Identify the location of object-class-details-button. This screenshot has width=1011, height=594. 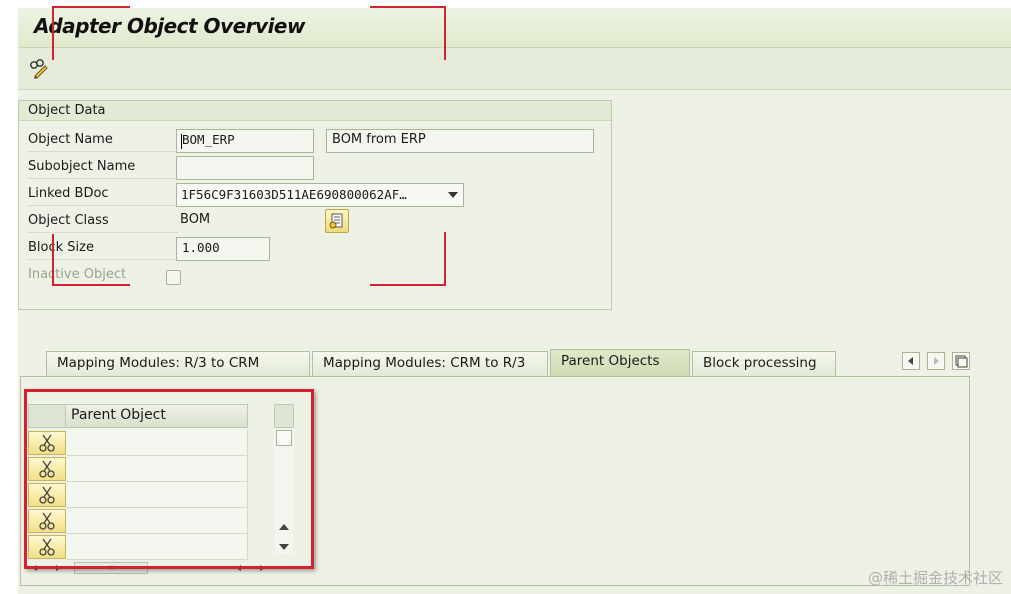
(337, 221).